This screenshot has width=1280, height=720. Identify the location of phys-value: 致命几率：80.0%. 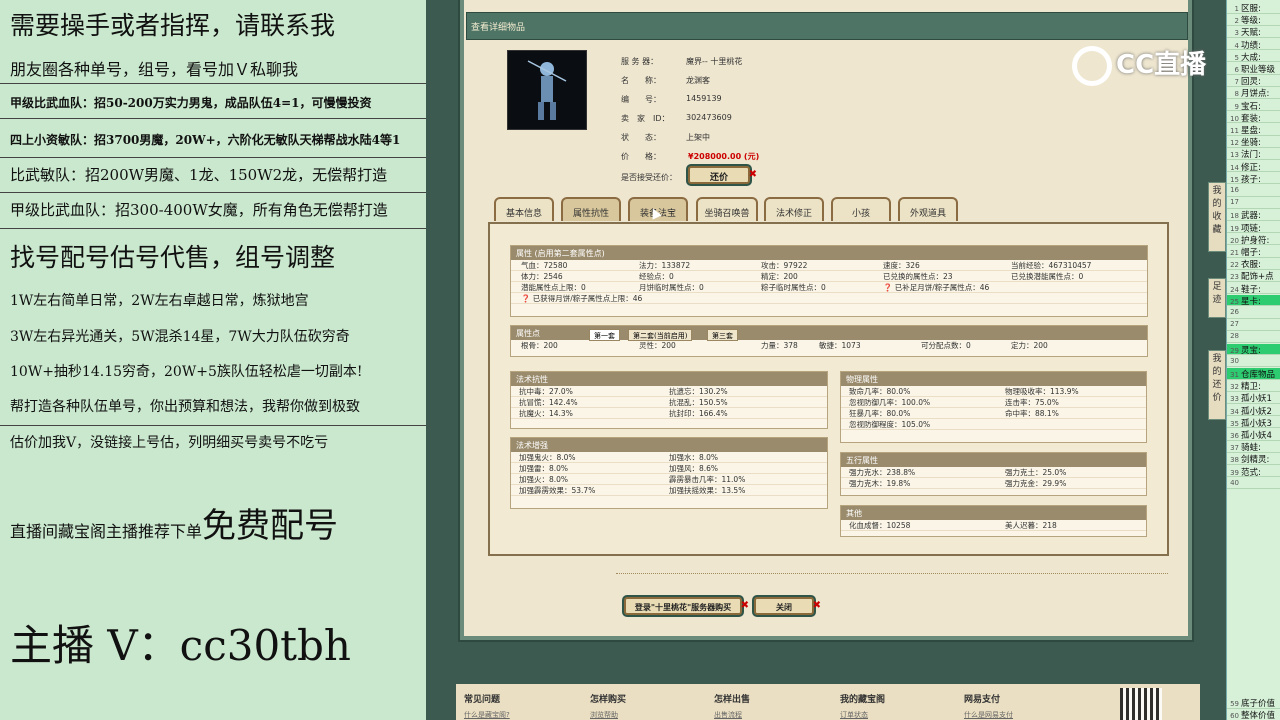
(880, 391).